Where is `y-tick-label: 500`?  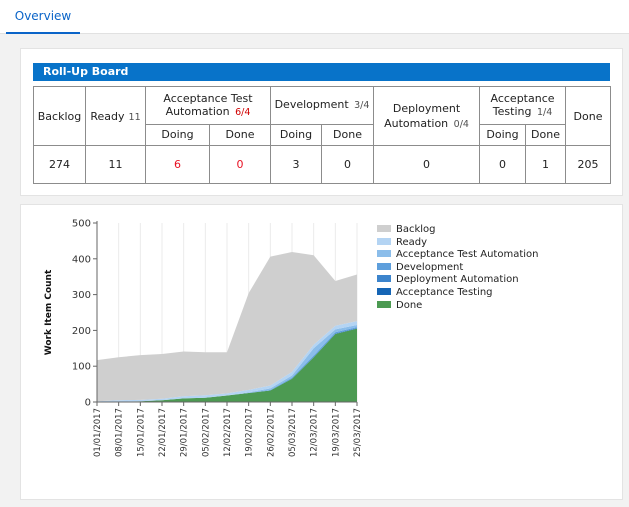
y-tick-label: 500 is located at coordinates (81, 224).